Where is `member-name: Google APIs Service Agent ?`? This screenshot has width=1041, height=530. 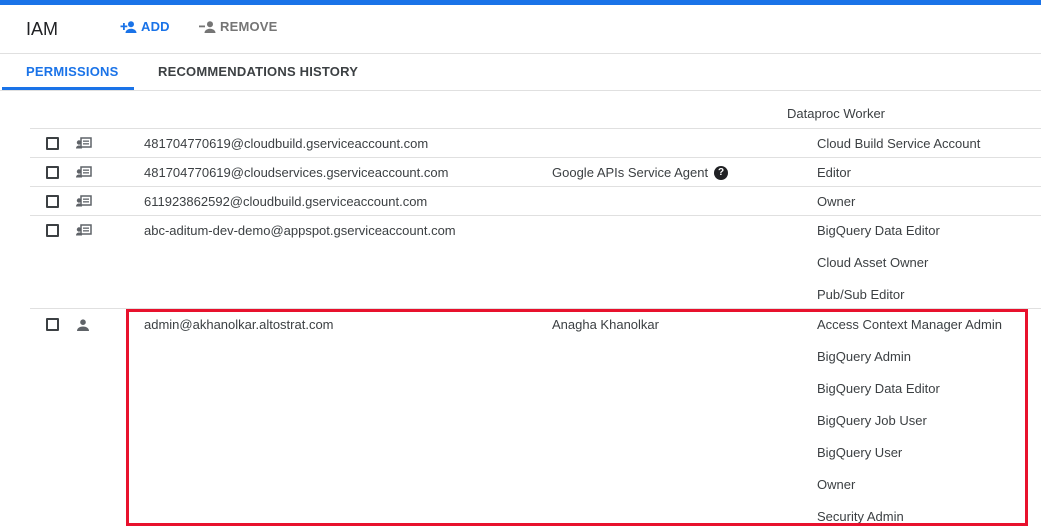 member-name: Google APIs Service Agent ? is located at coordinates (640, 172).